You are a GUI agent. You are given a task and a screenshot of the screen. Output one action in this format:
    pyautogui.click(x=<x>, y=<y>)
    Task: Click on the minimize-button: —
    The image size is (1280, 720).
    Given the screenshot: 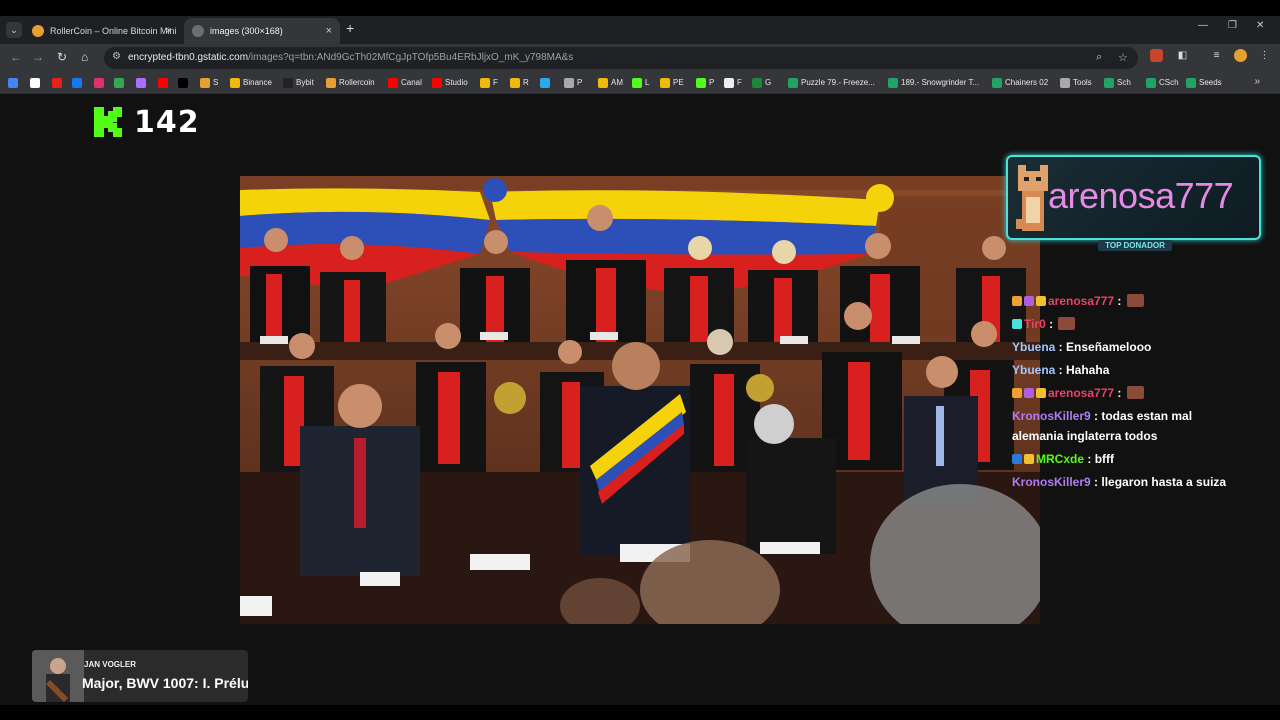 What is the action you would take?
    pyautogui.click(x=1203, y=25)
    